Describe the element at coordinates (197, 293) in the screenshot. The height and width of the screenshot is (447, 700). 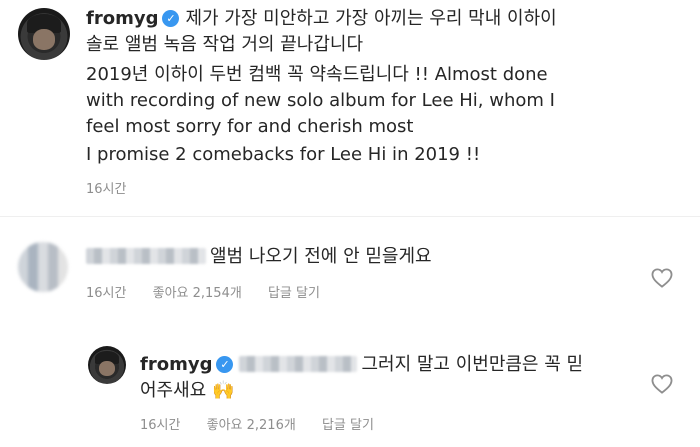
I see `comment-1-likes: 좋아요 2,154개` at that location.